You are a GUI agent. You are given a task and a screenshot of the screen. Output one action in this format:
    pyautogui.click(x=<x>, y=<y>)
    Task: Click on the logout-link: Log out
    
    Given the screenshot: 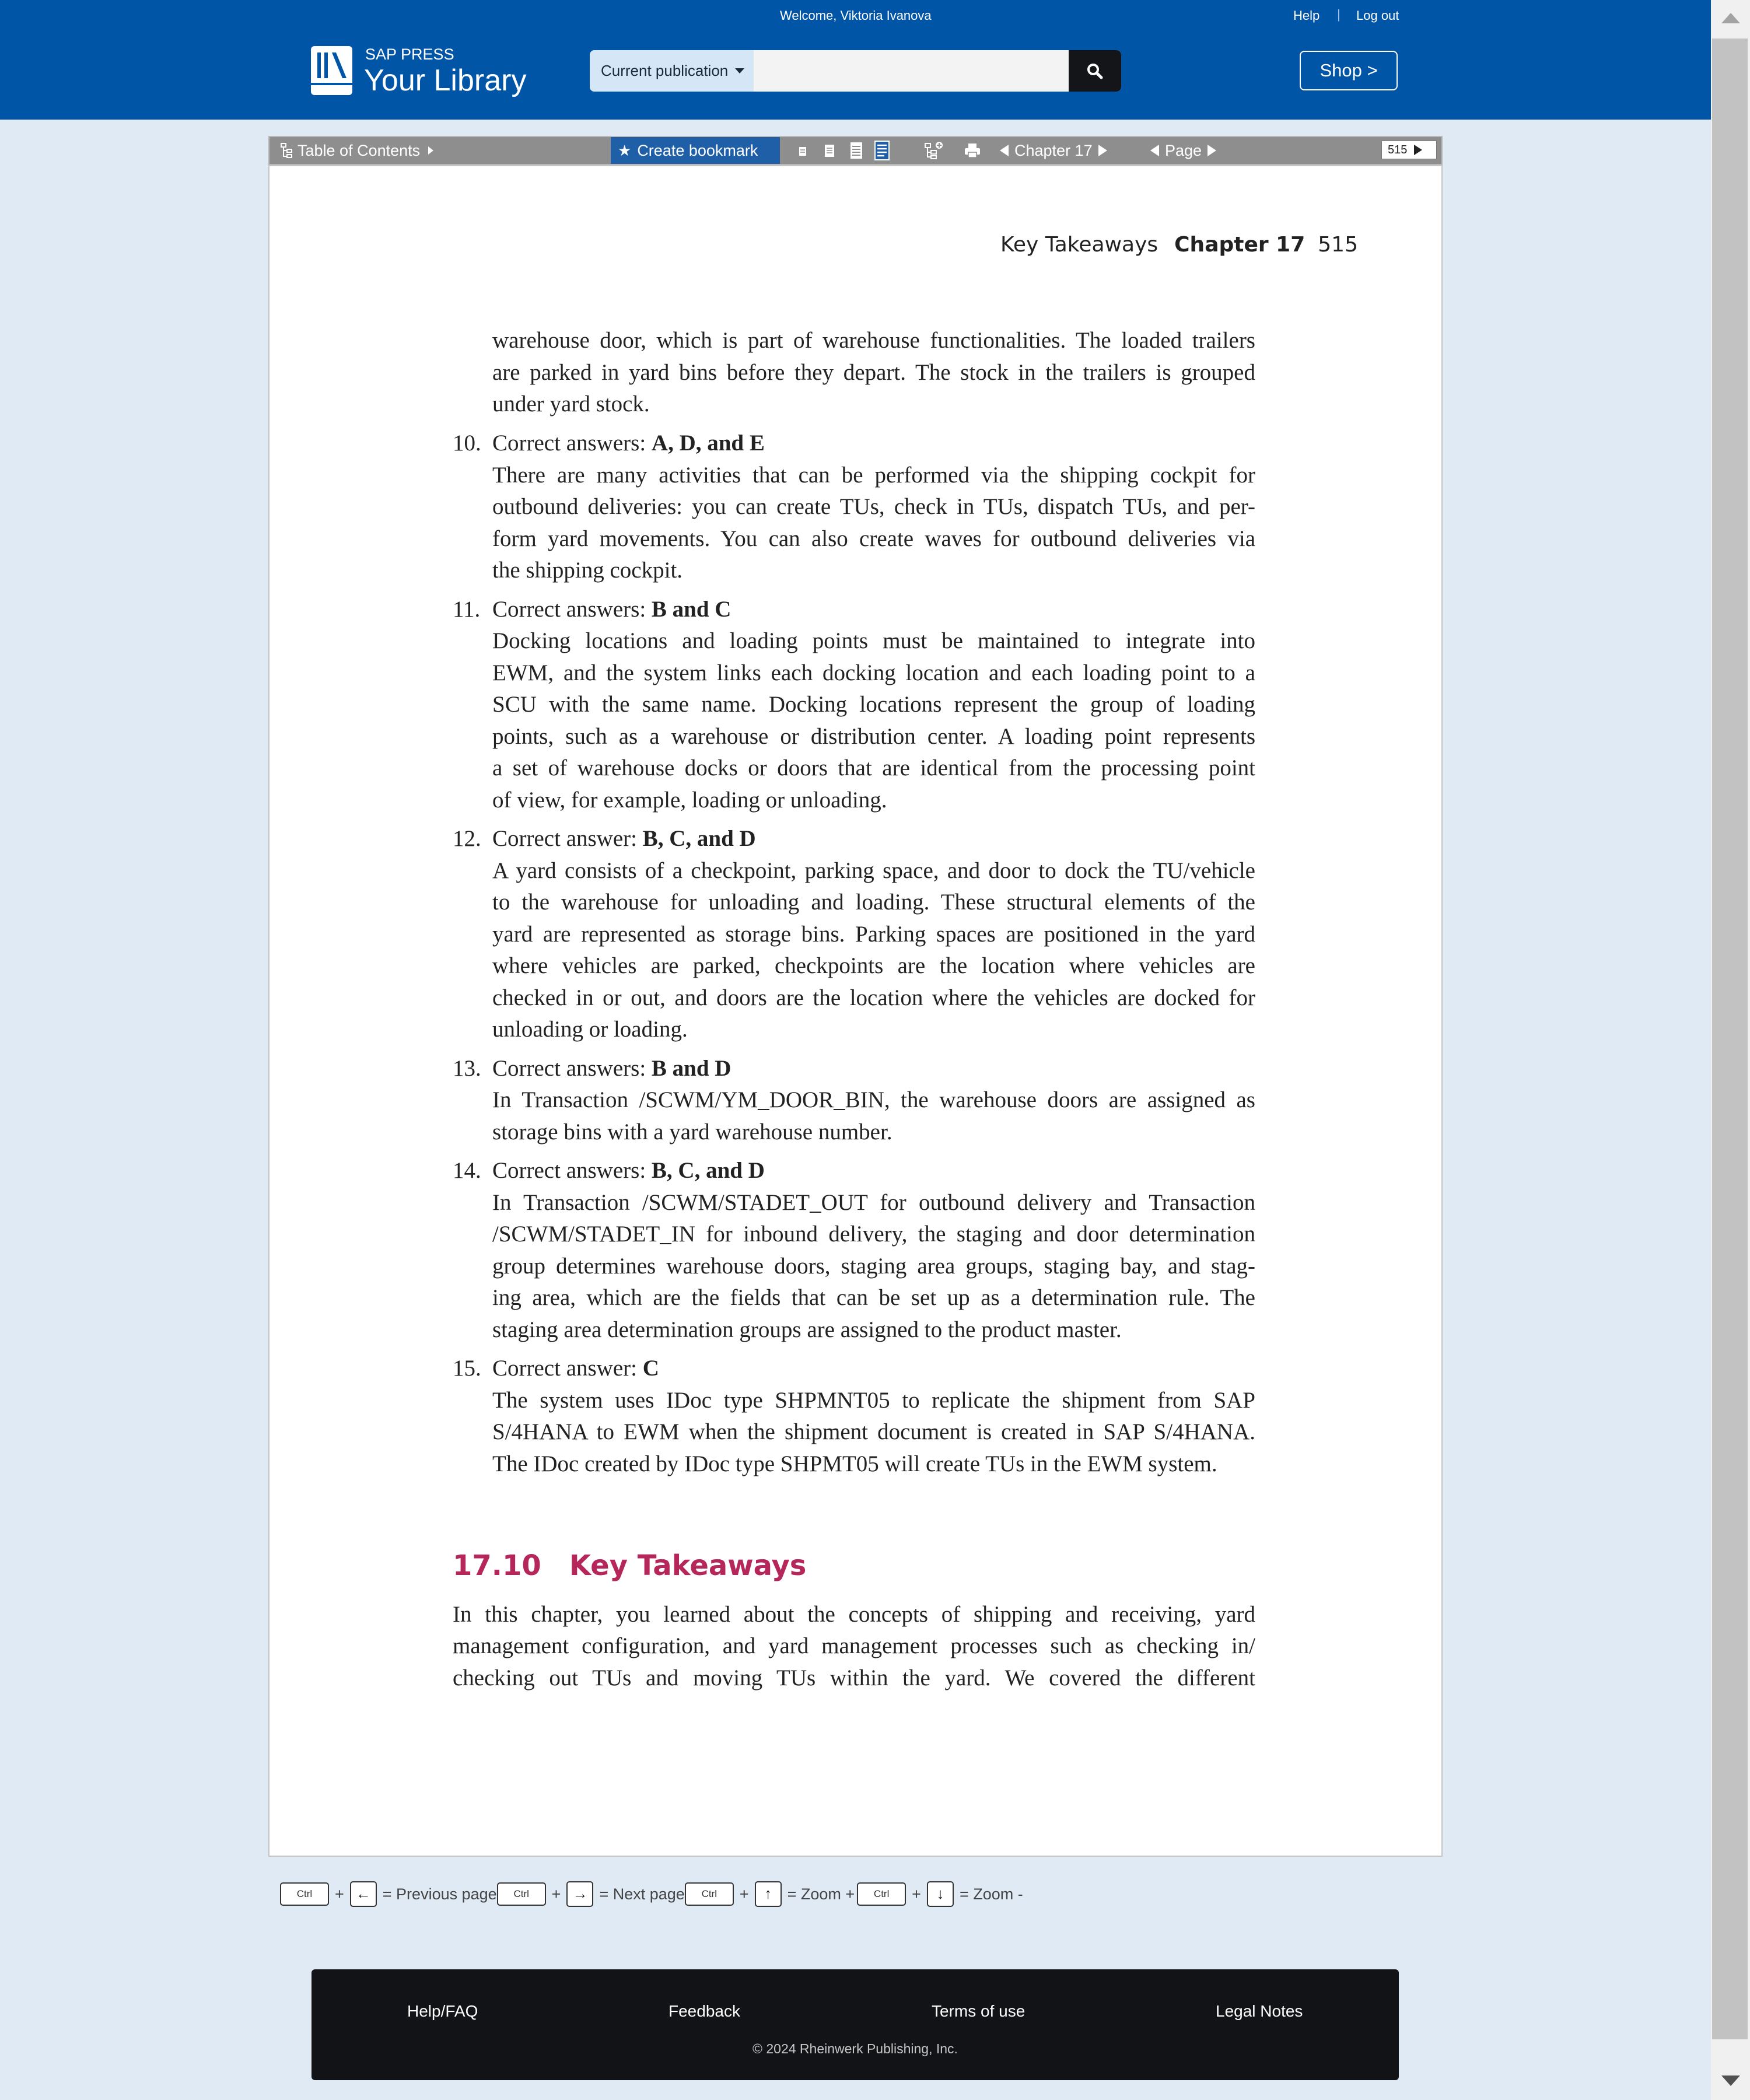 What is the action you would take?
    pyautogui.click(x=1377, y=15)
    